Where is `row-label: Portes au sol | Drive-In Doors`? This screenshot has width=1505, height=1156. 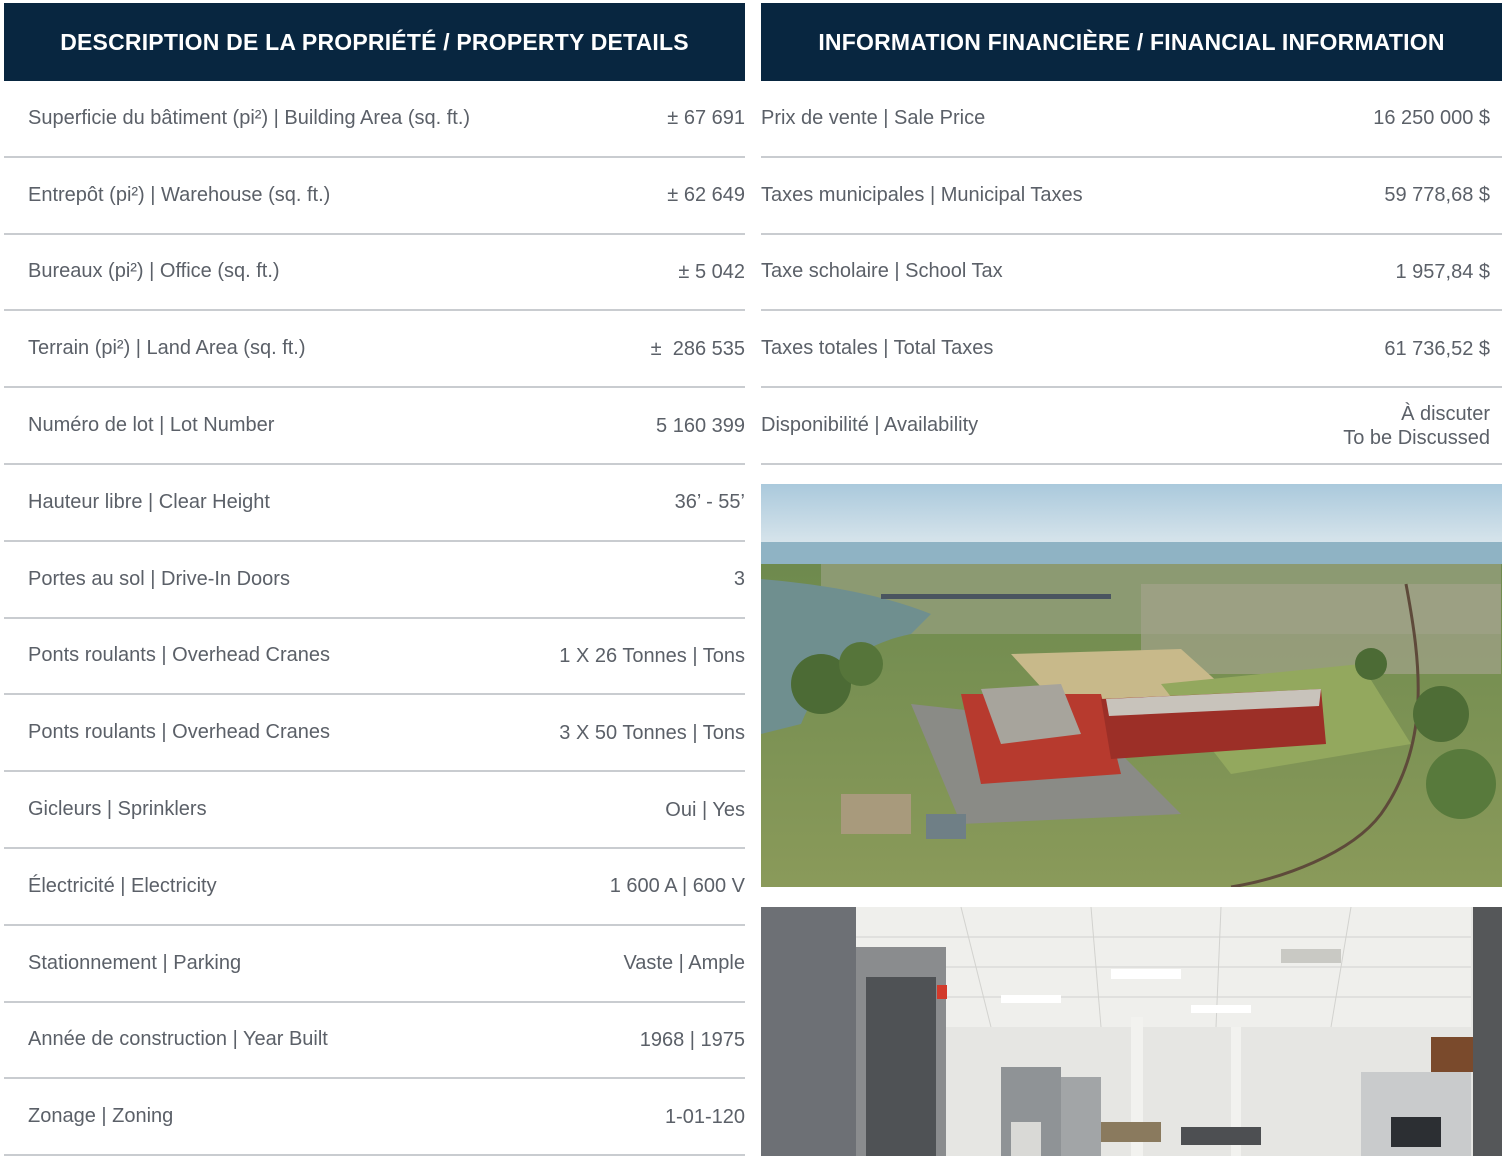
row-label: Portes au sol | Drive-In Doors is located at coordinates (159, 578).